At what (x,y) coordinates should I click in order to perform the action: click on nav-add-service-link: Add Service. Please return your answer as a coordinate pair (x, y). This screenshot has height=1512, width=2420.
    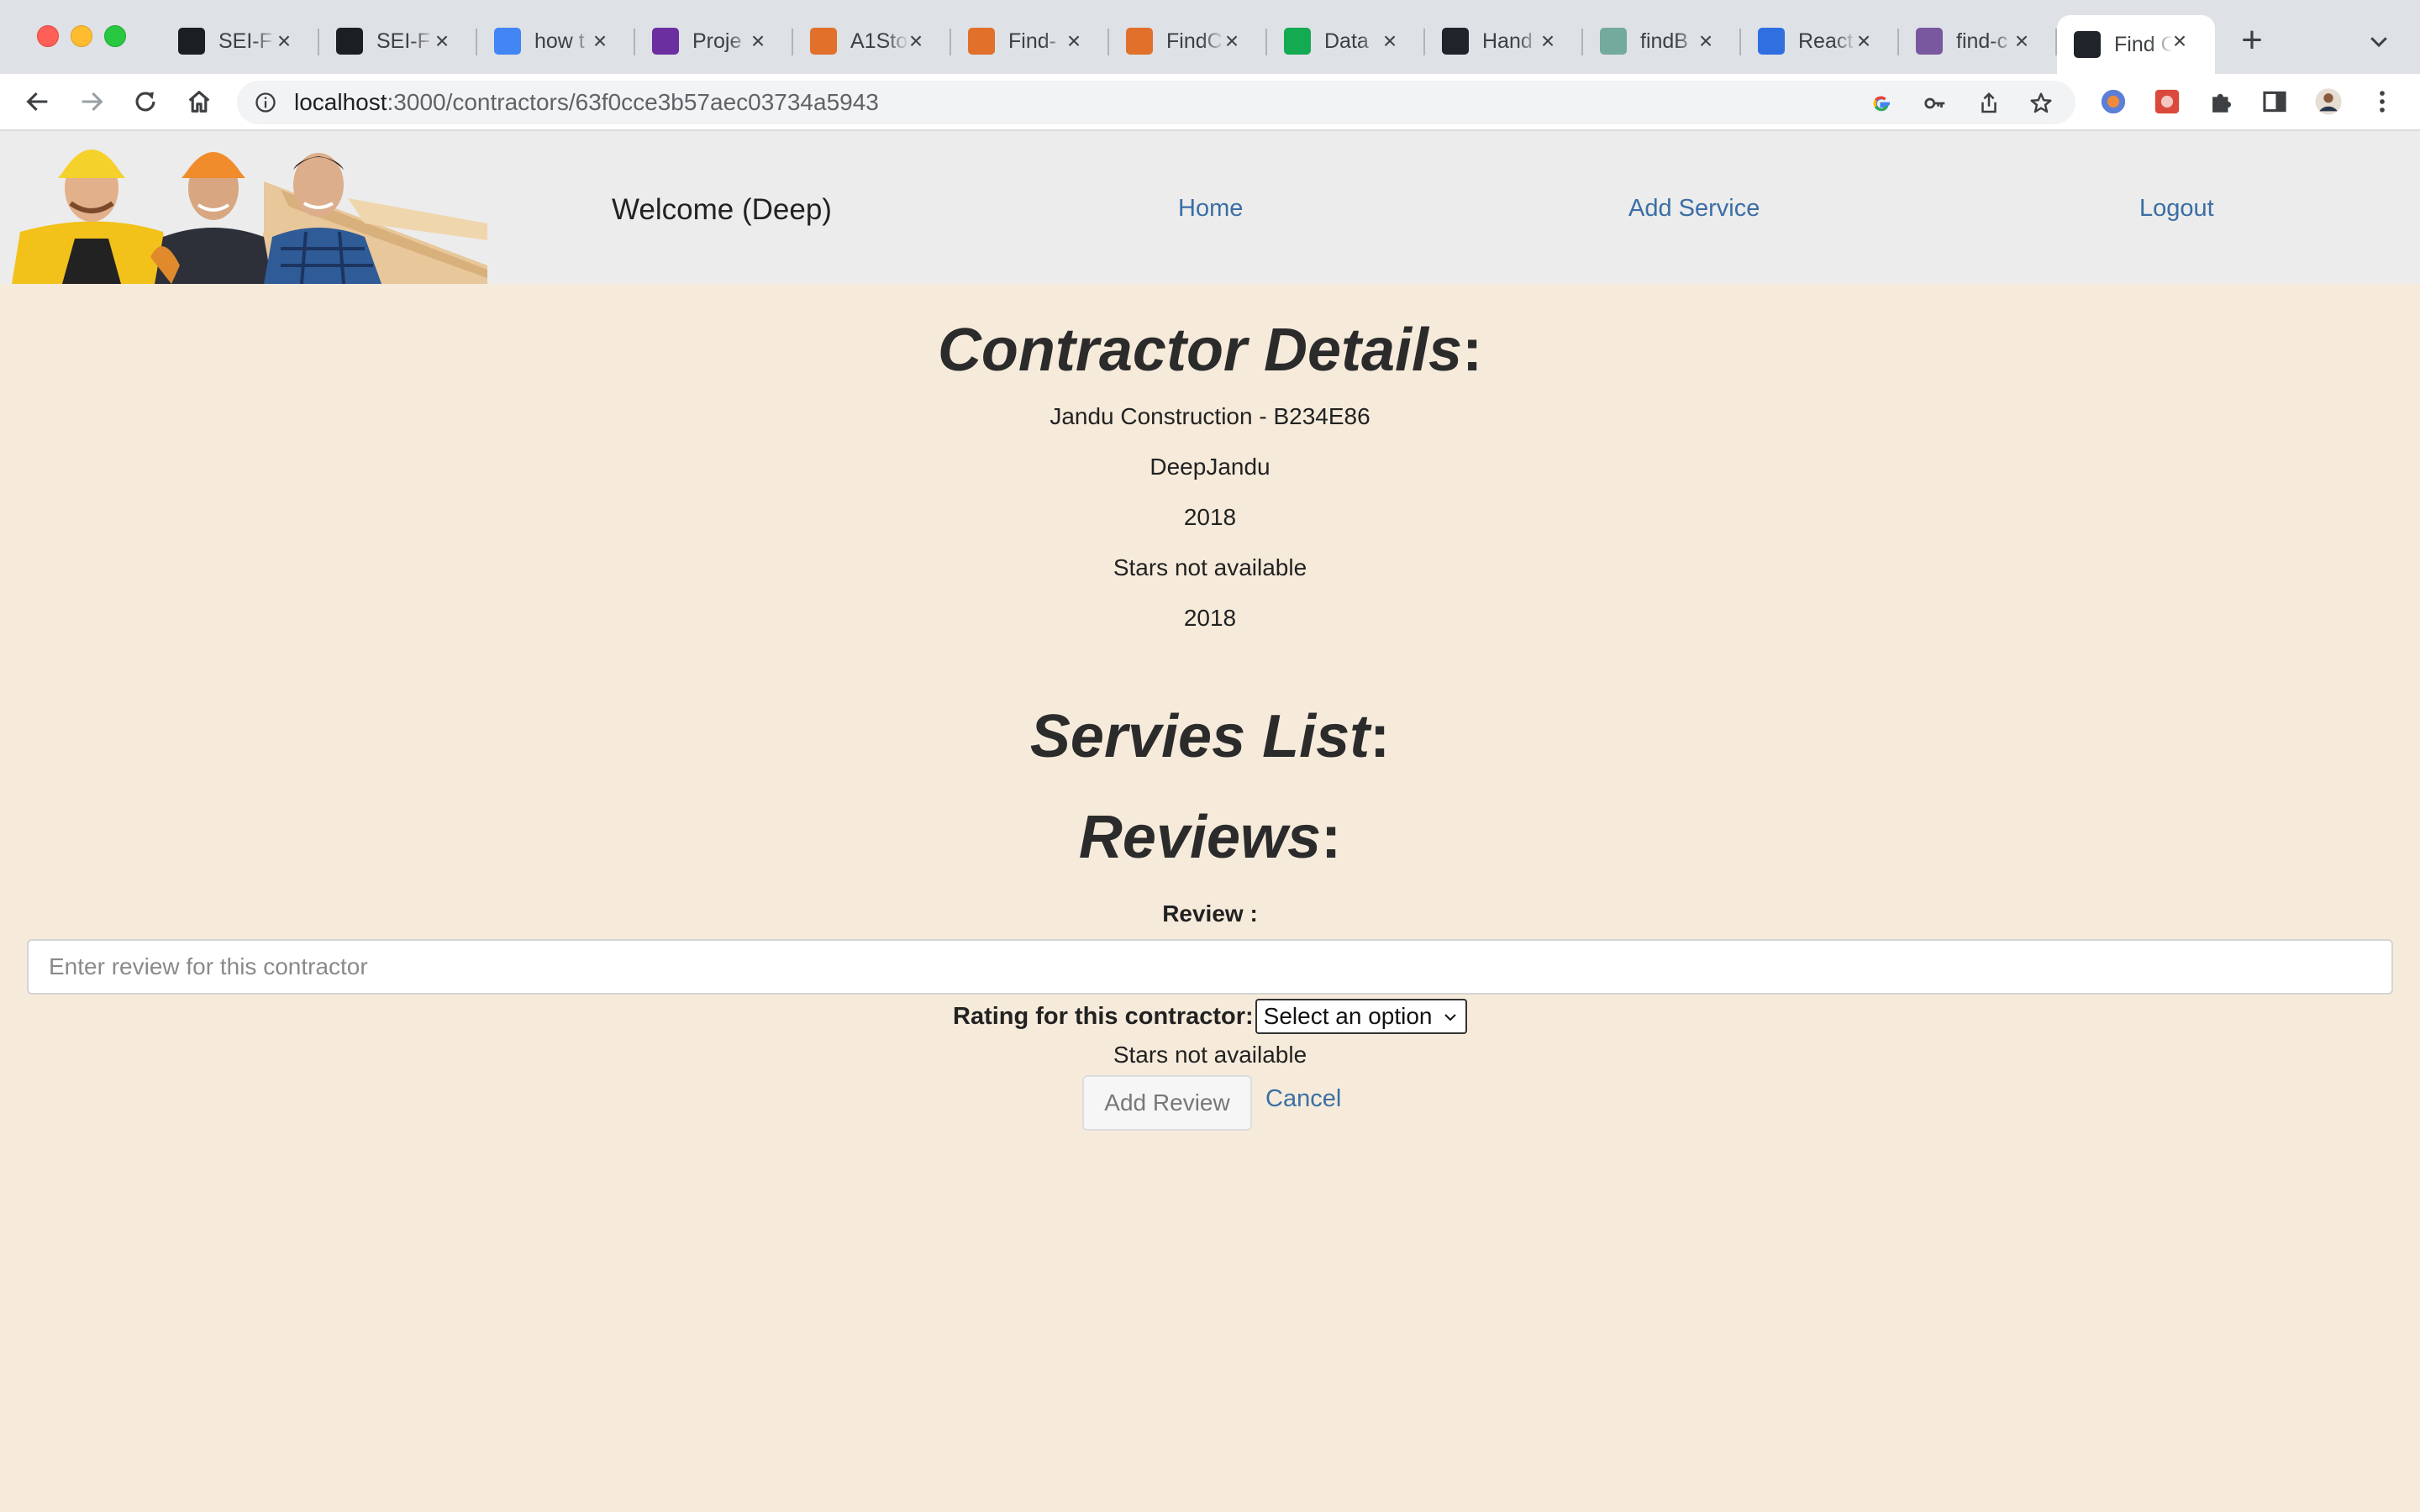
    Looking at the image, I should click on (1694, 209).